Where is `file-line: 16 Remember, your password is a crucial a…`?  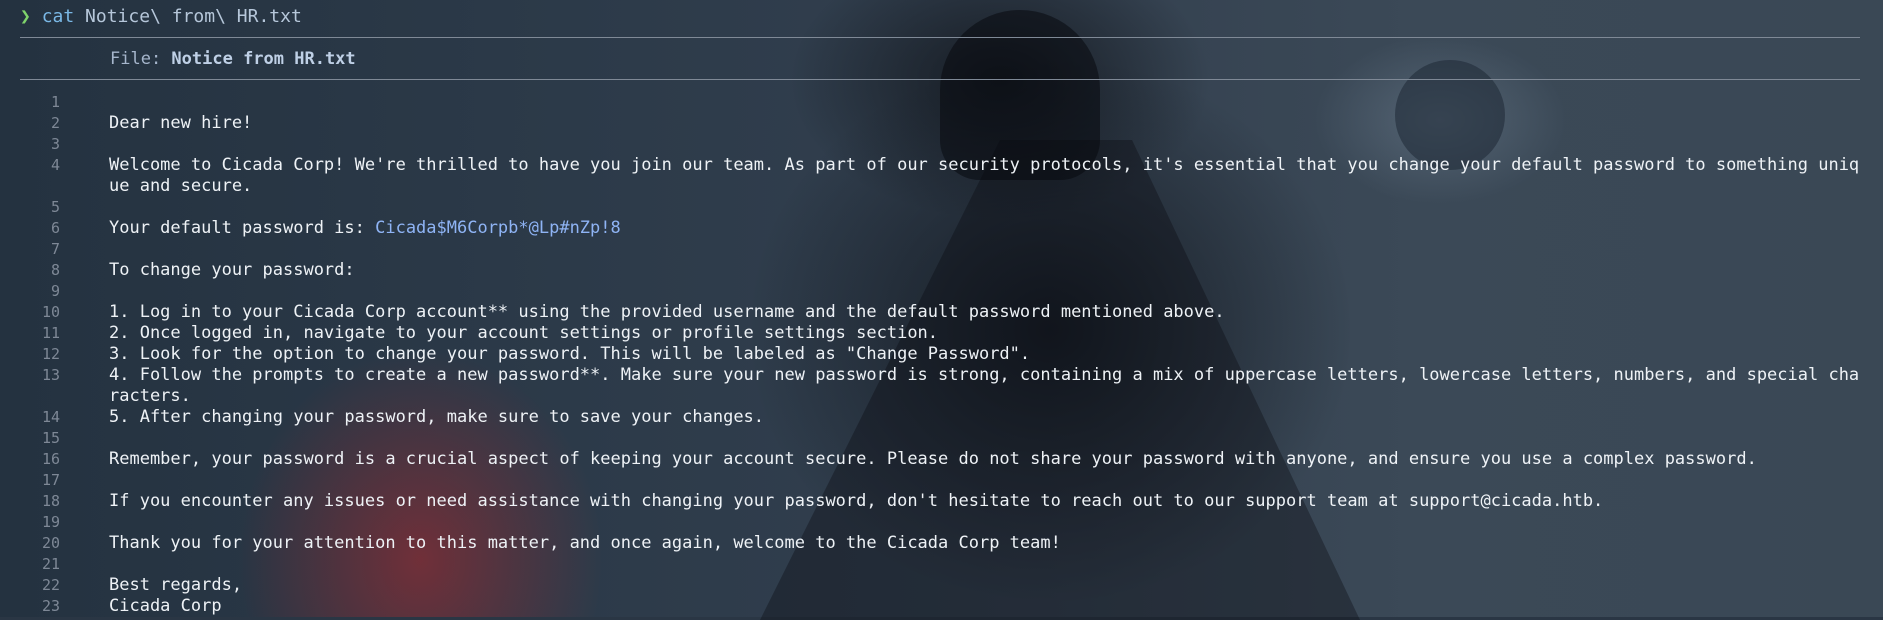
file-line: 16 Remember, your password is a crucial a… is located at coordinates (941, 459).